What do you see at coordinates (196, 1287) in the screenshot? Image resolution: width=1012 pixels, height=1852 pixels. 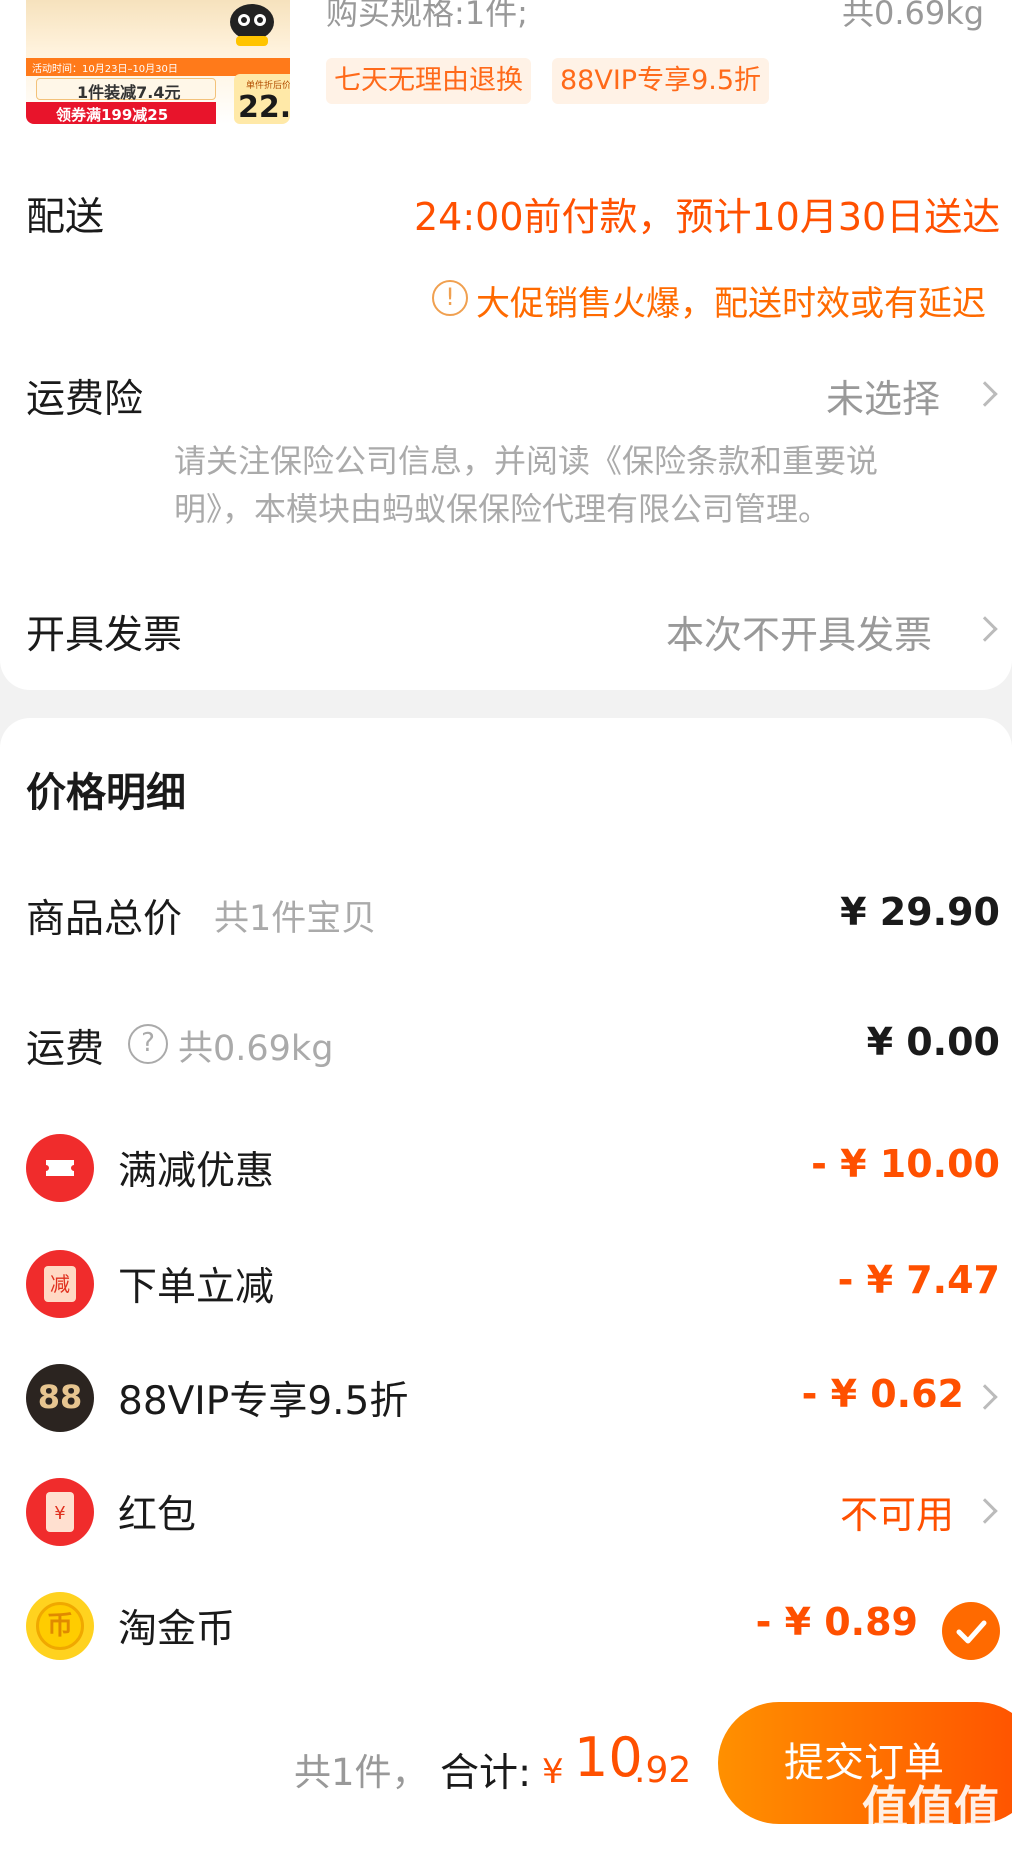 I see `instant-reduction-label: 下单立减` at bounding box center [196, 1287].